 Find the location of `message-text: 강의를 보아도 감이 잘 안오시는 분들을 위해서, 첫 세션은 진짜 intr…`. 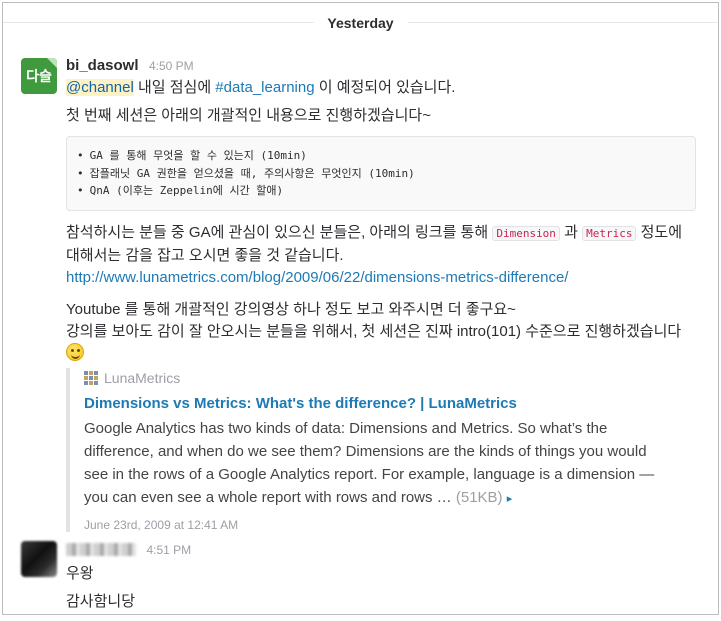

message-text: 강의를 보아도 감이 잘 안오시는 분들을 위해서, 첫 세션은 진짜 intr… is located at coordinates (381, 343).